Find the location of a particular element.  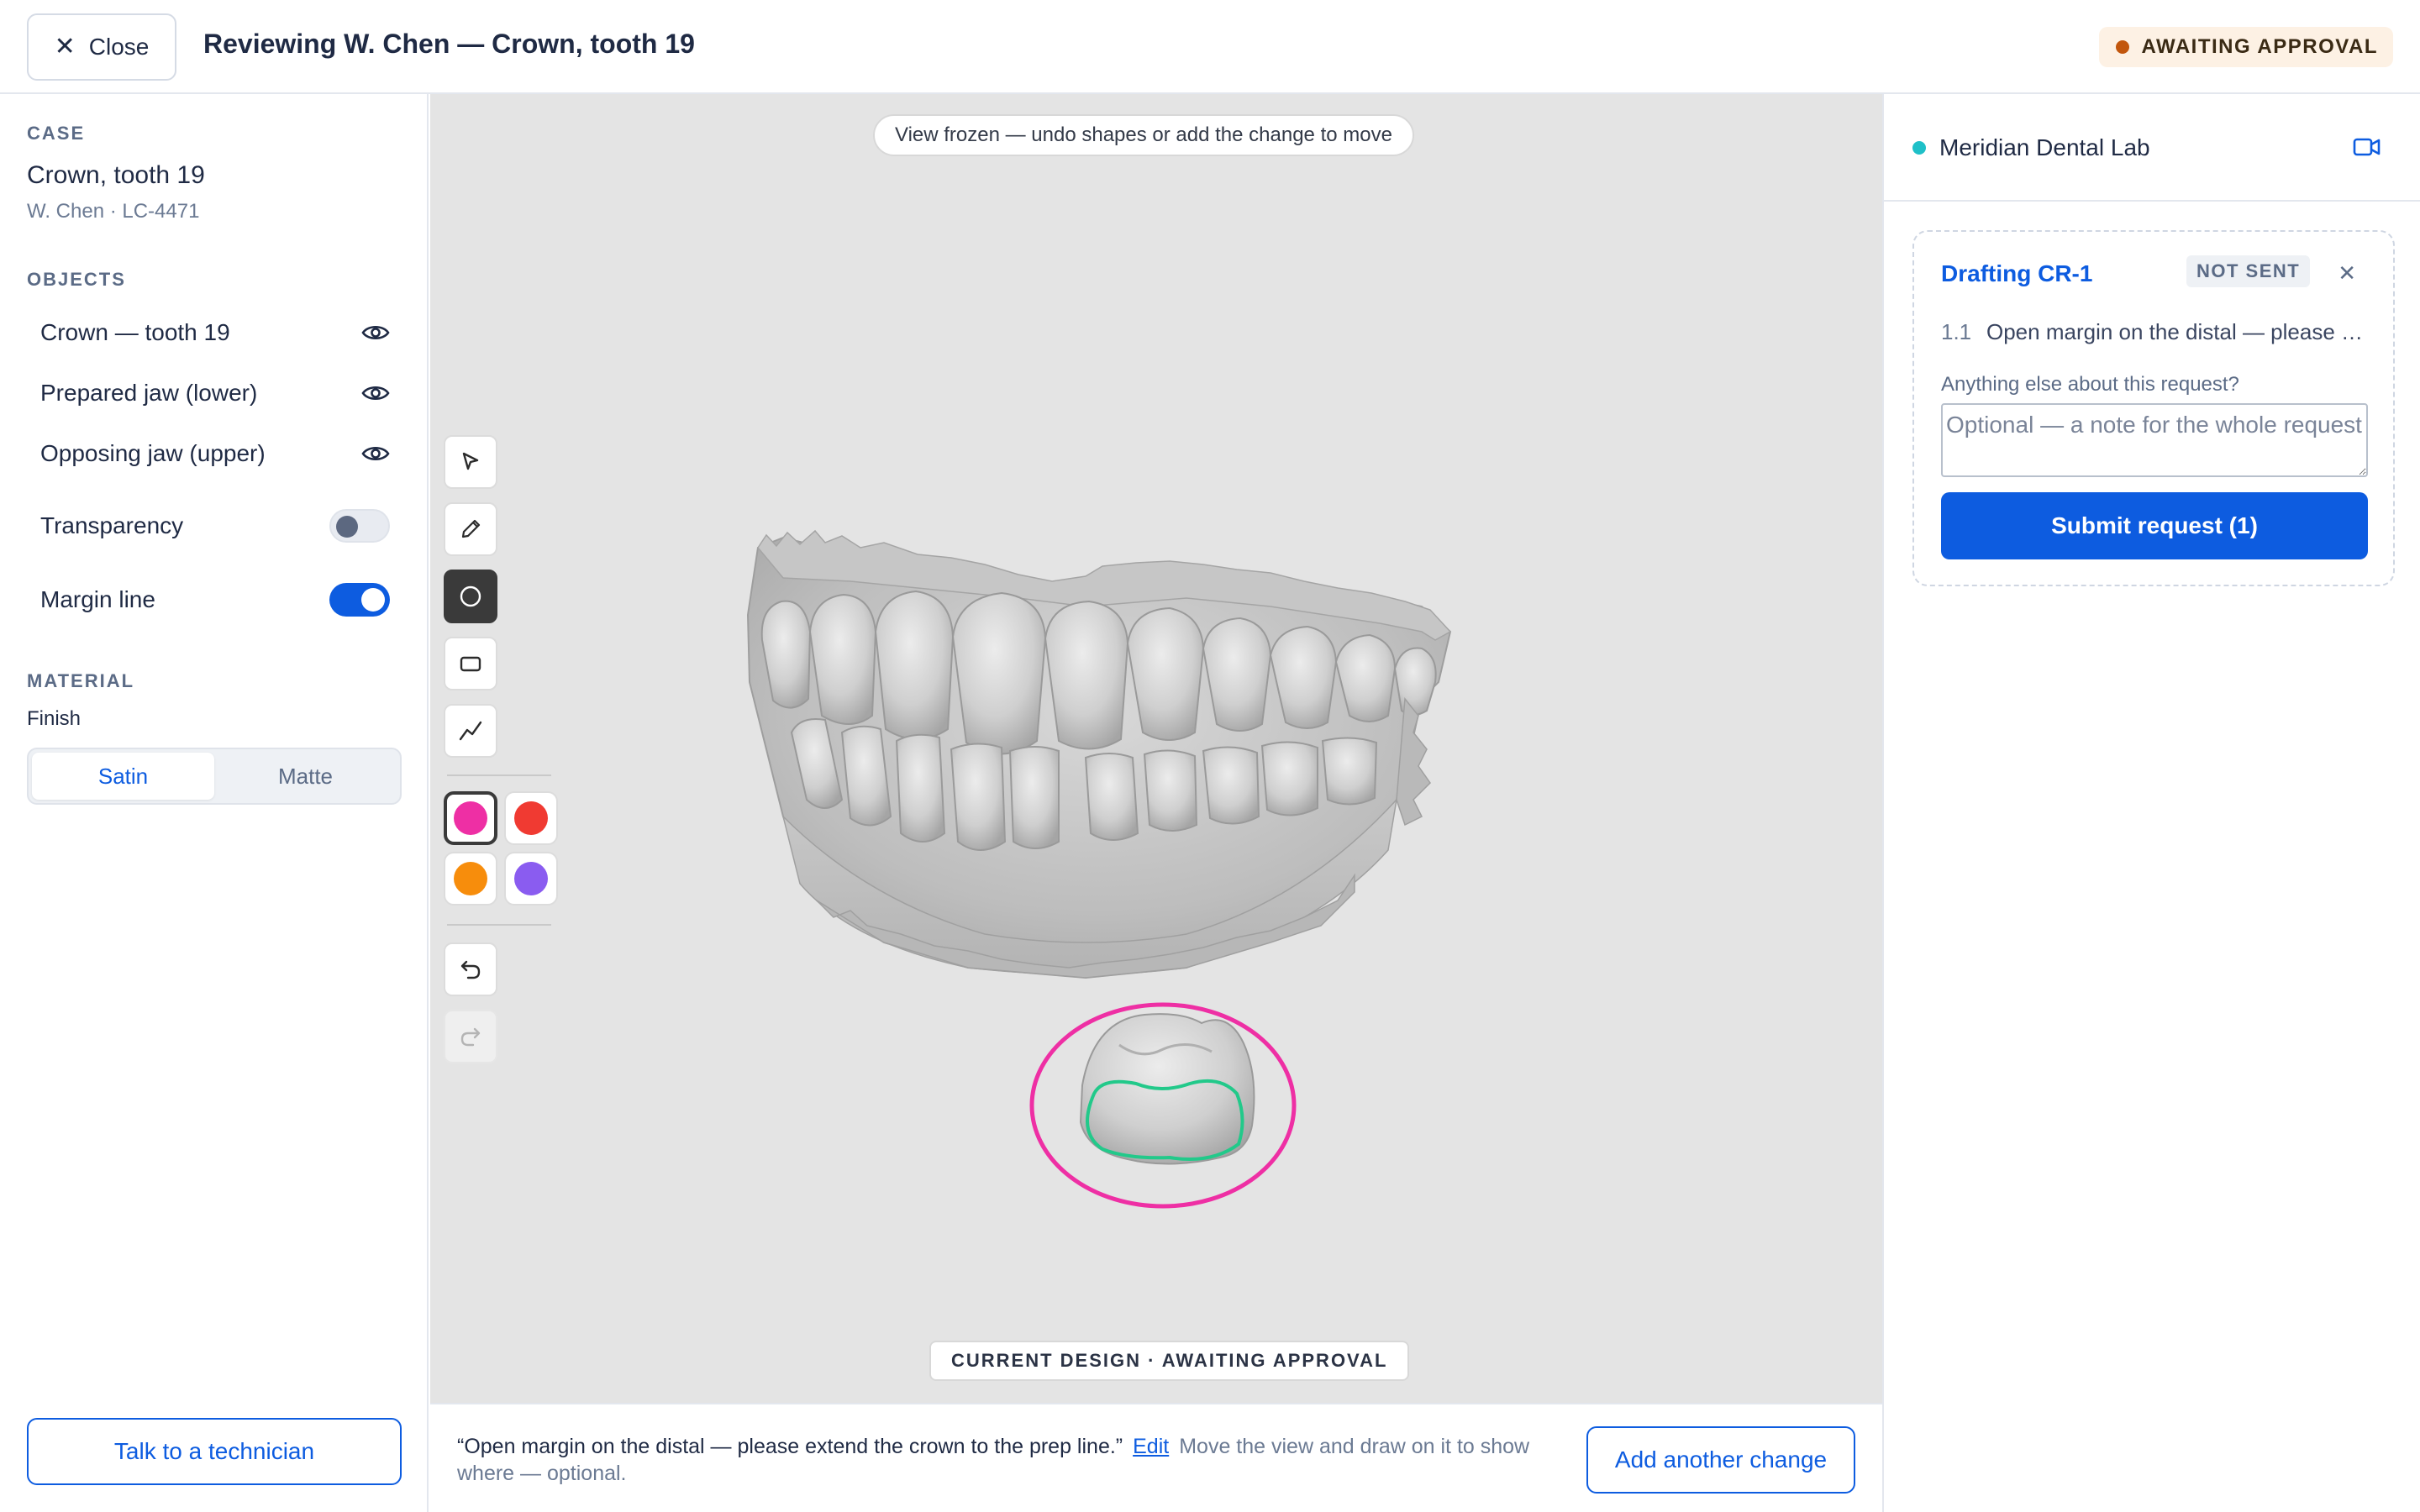

ellipse-tool is located at coordinates (470, 596).